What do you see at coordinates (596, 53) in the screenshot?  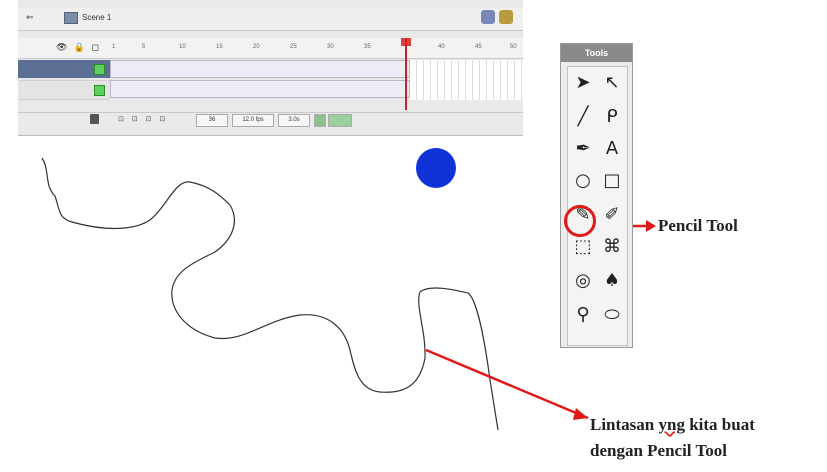 I see `tools-title: Tools` at bounding box center [596, 53].